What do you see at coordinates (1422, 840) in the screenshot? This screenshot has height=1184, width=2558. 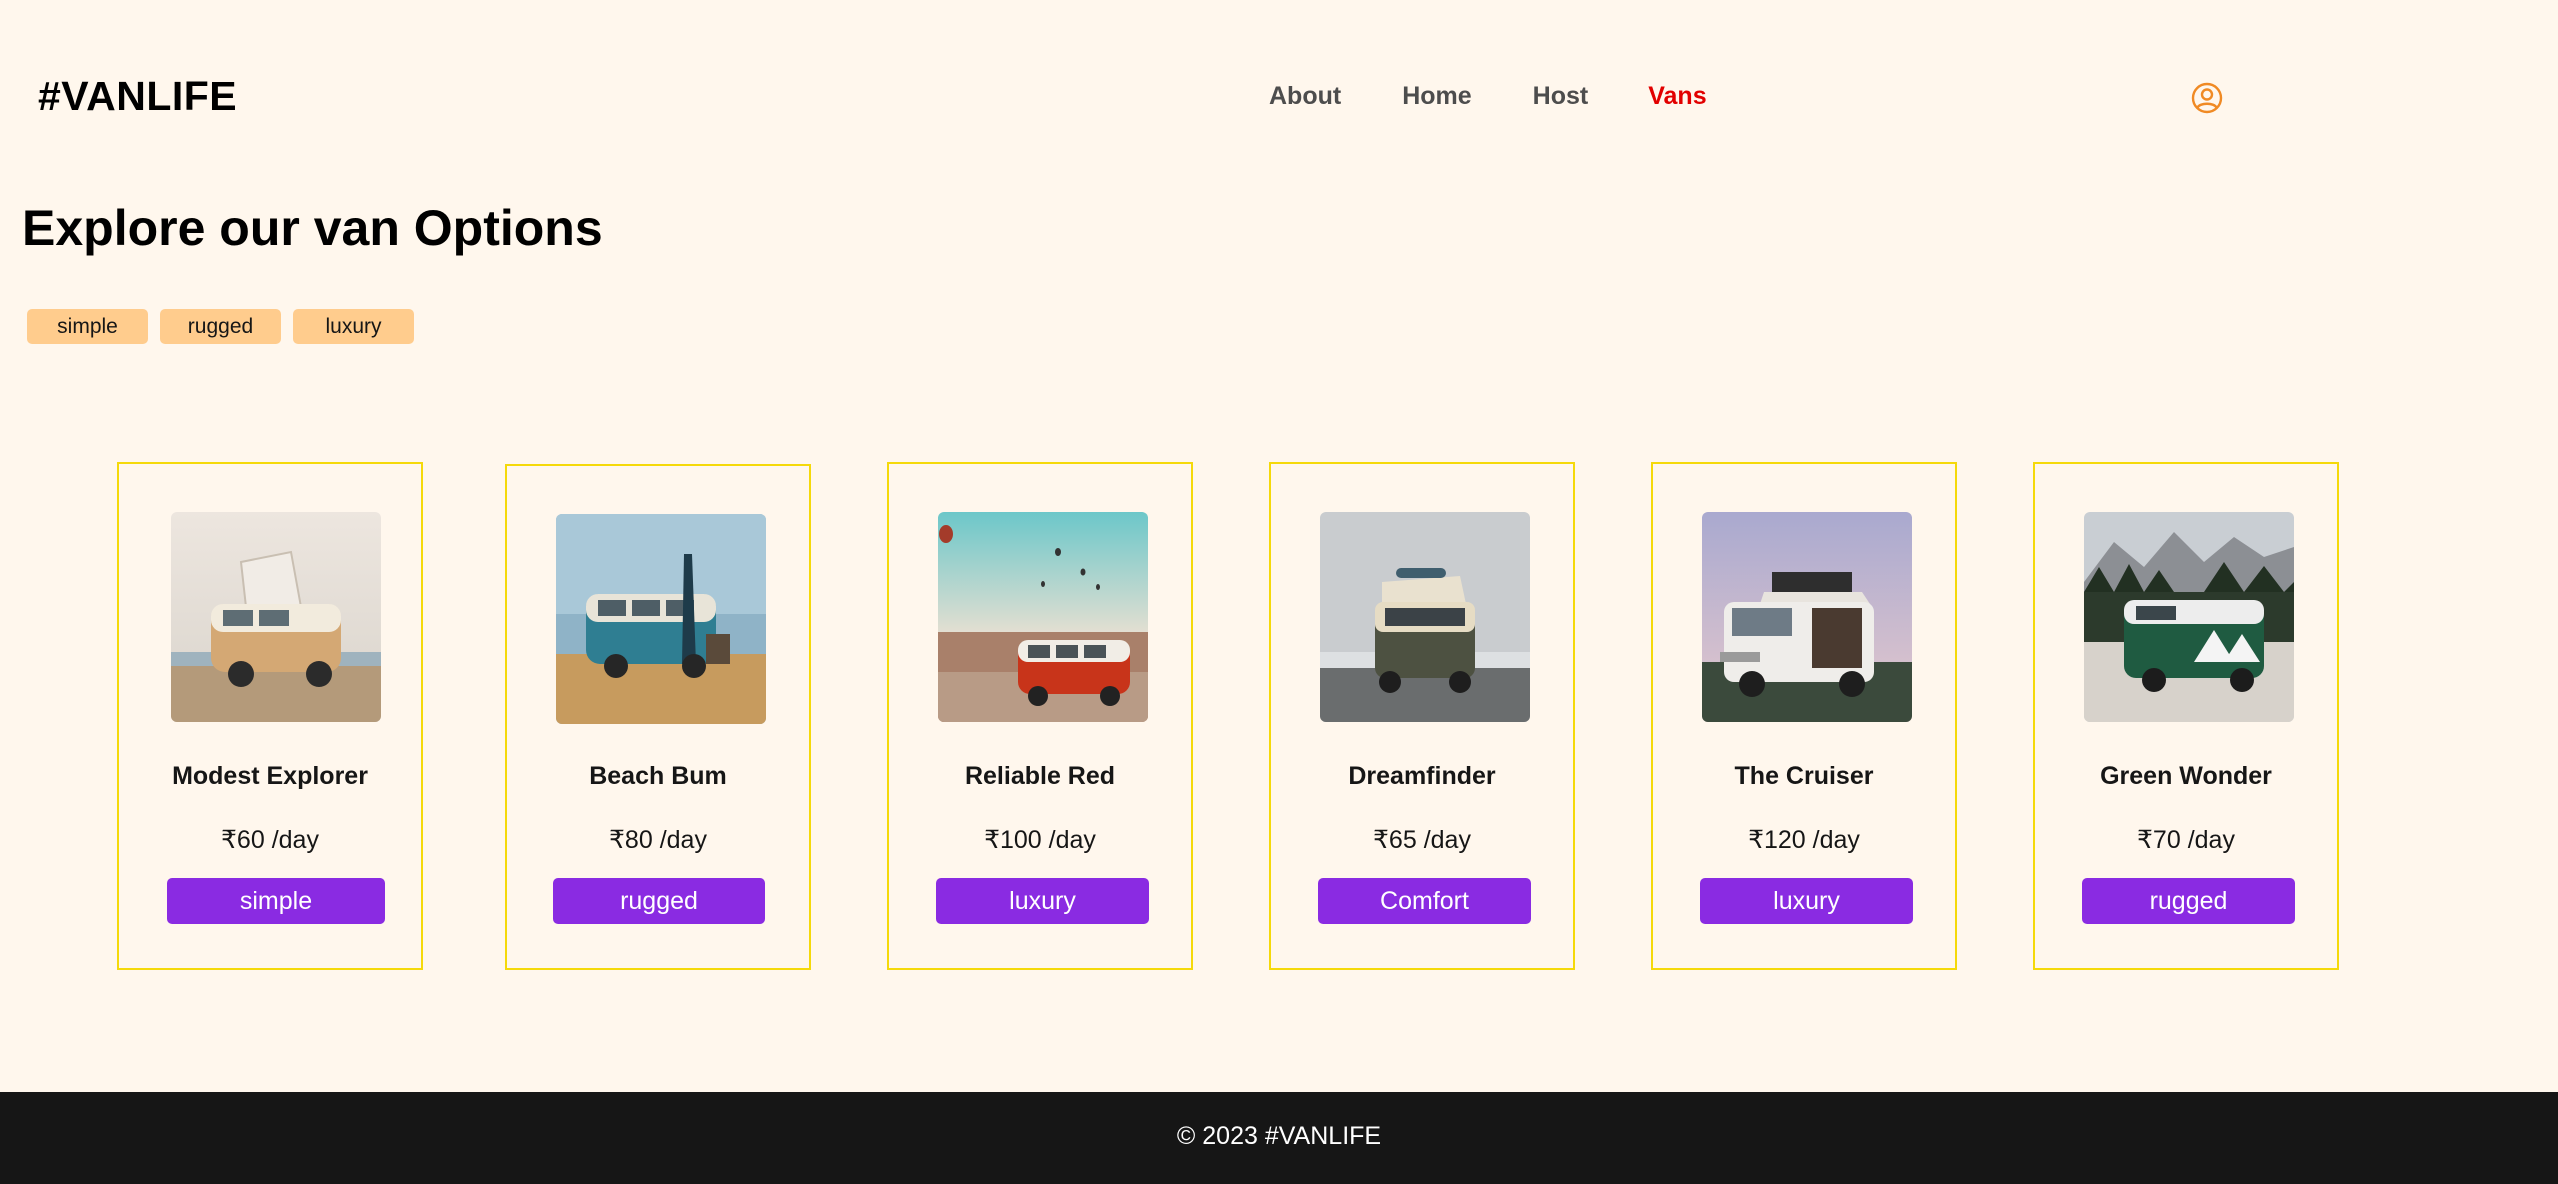 I see `van-price: ₹65 /day` at bounding box center [1422, 840].